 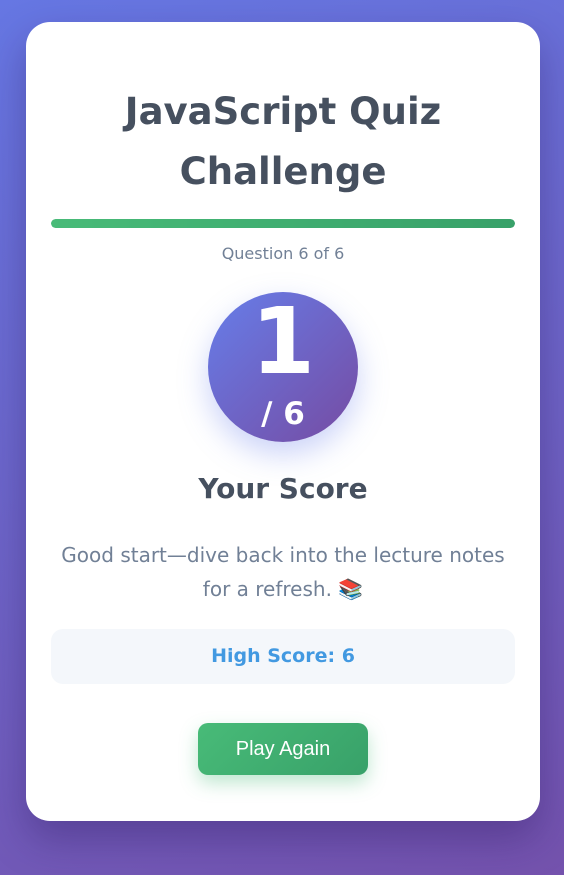 What do you see at coordinates (283, 141) in the screenshot?
I see `quiz-title: JavaScript Quiz Challenge` at bounding box center [283, 141].